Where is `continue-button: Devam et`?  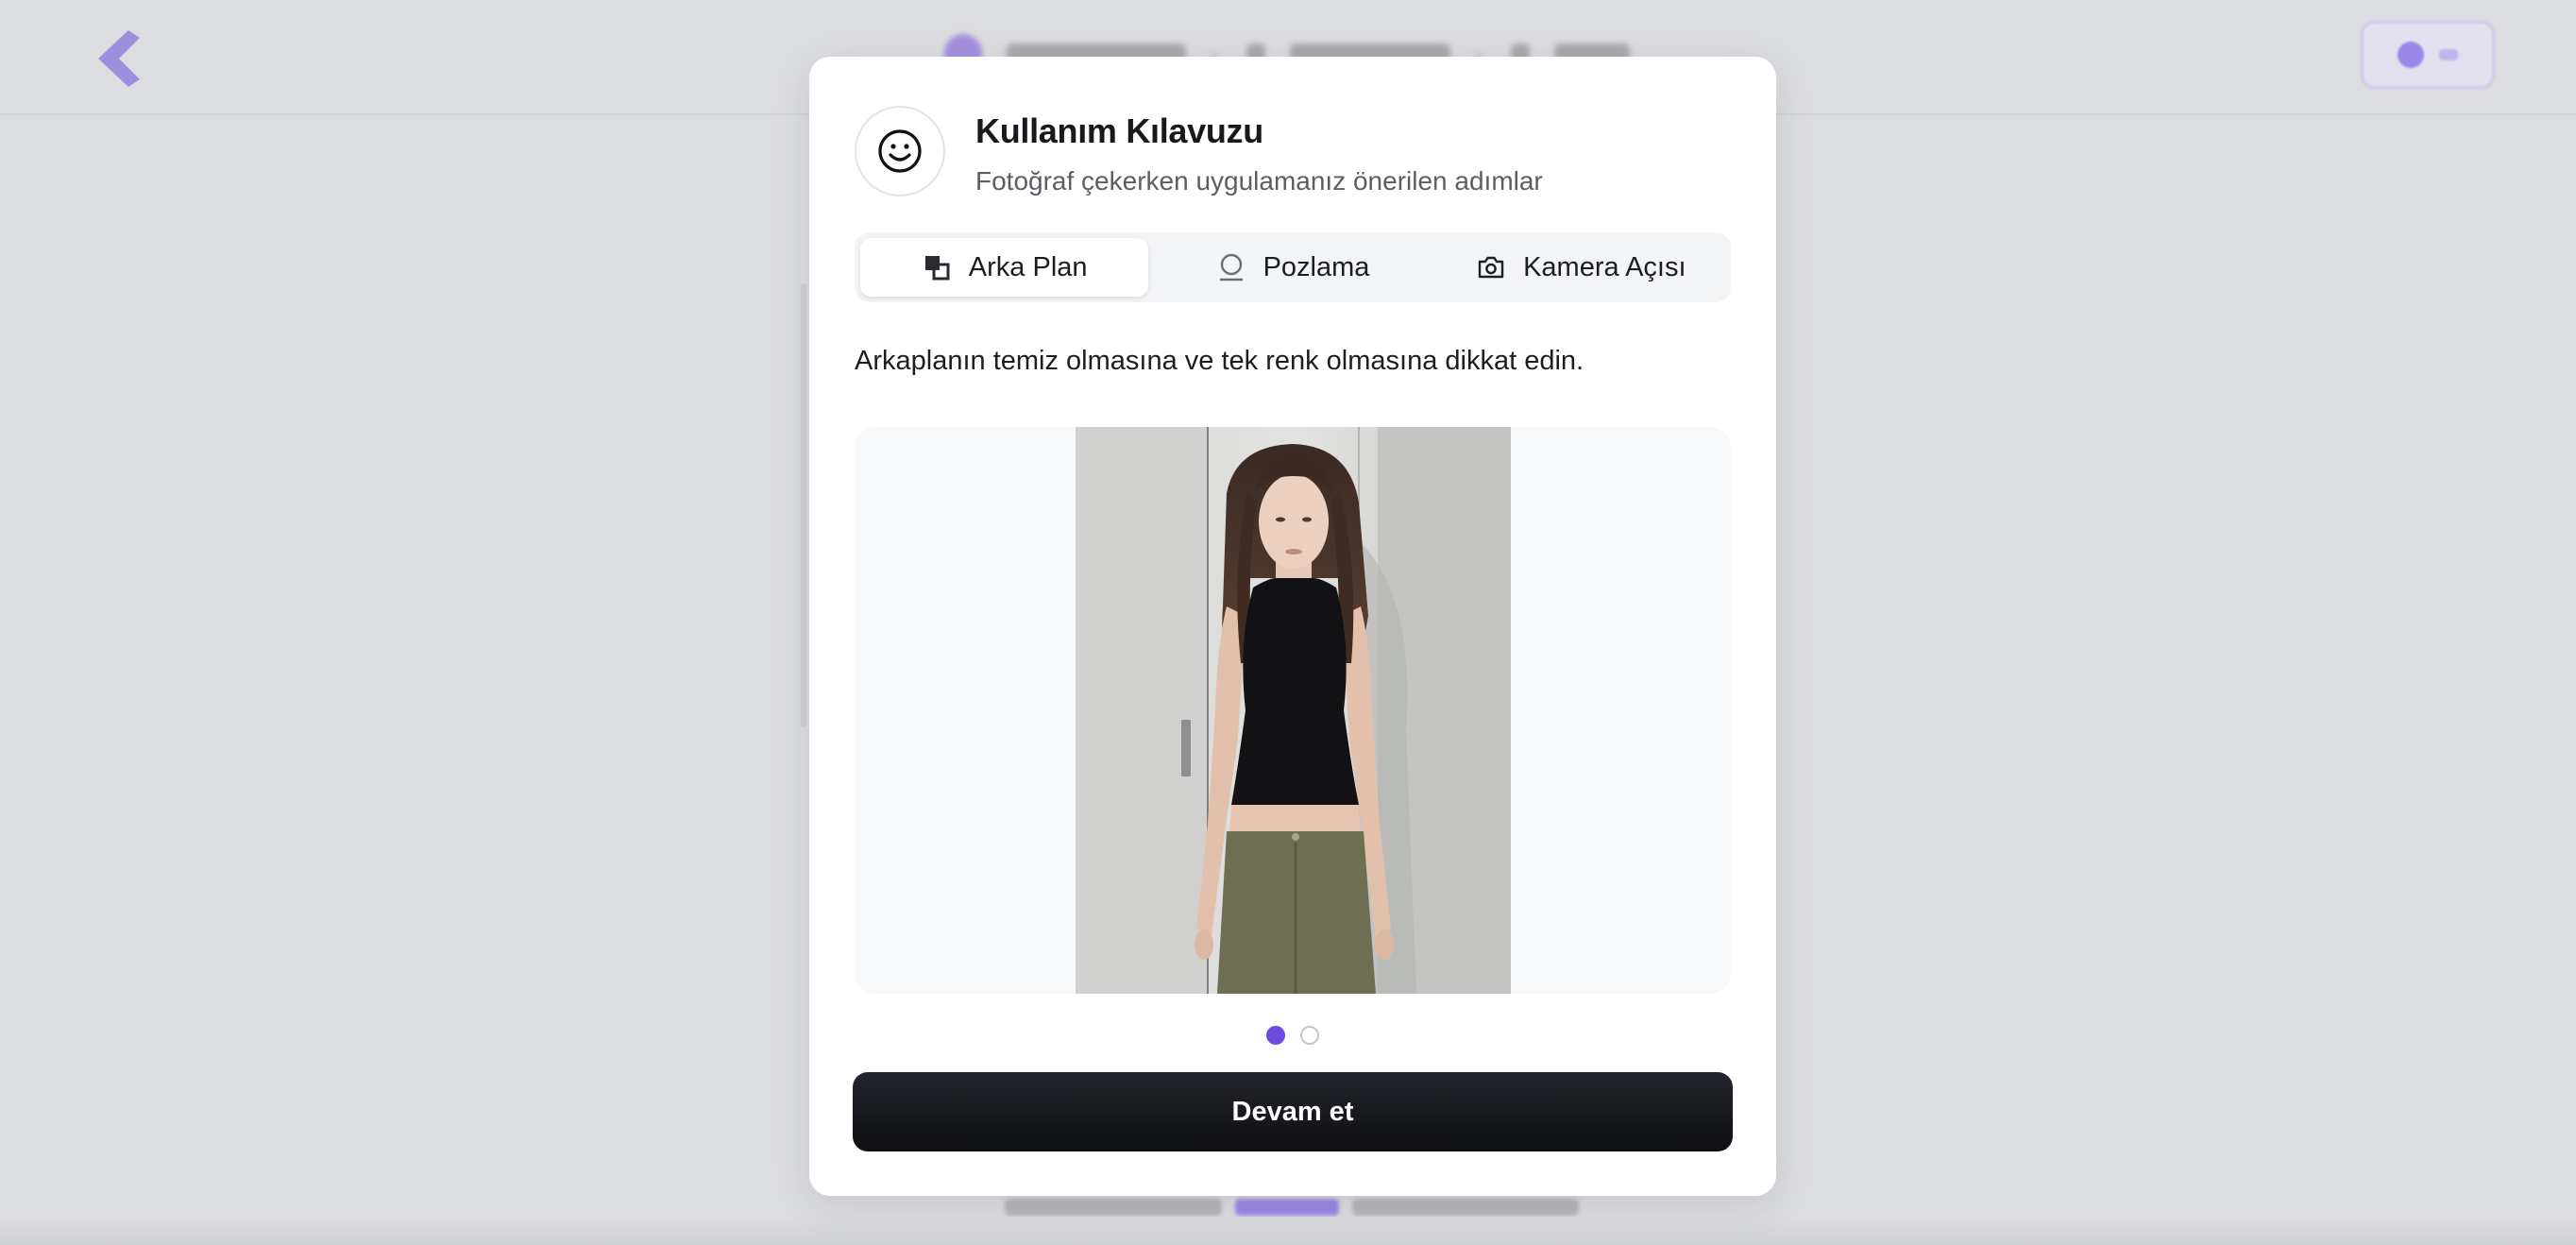
continue-button: Devam et is located at coordinates (1293, 1111).